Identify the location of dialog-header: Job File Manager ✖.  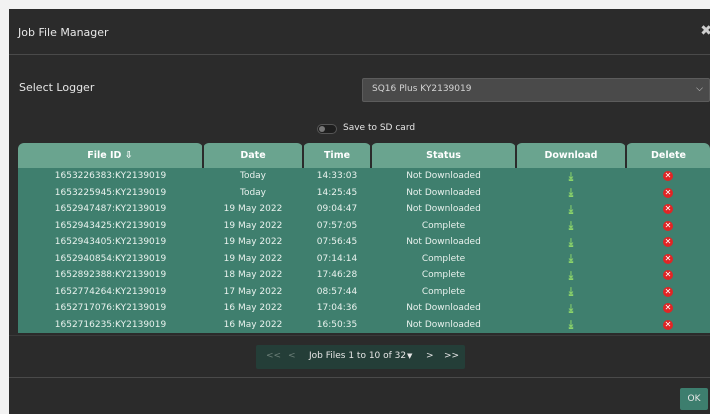
(359, 32).